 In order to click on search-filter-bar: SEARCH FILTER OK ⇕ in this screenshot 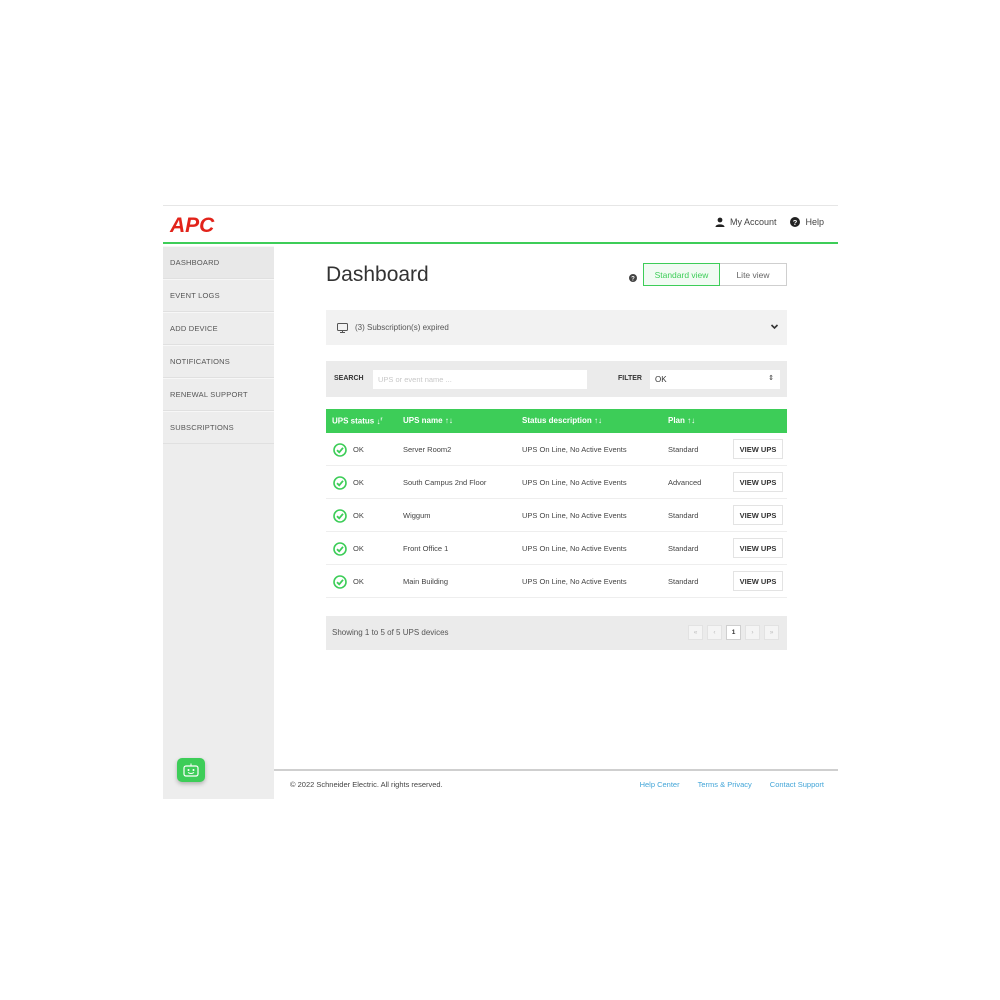, I will do `click(556, 379)`.